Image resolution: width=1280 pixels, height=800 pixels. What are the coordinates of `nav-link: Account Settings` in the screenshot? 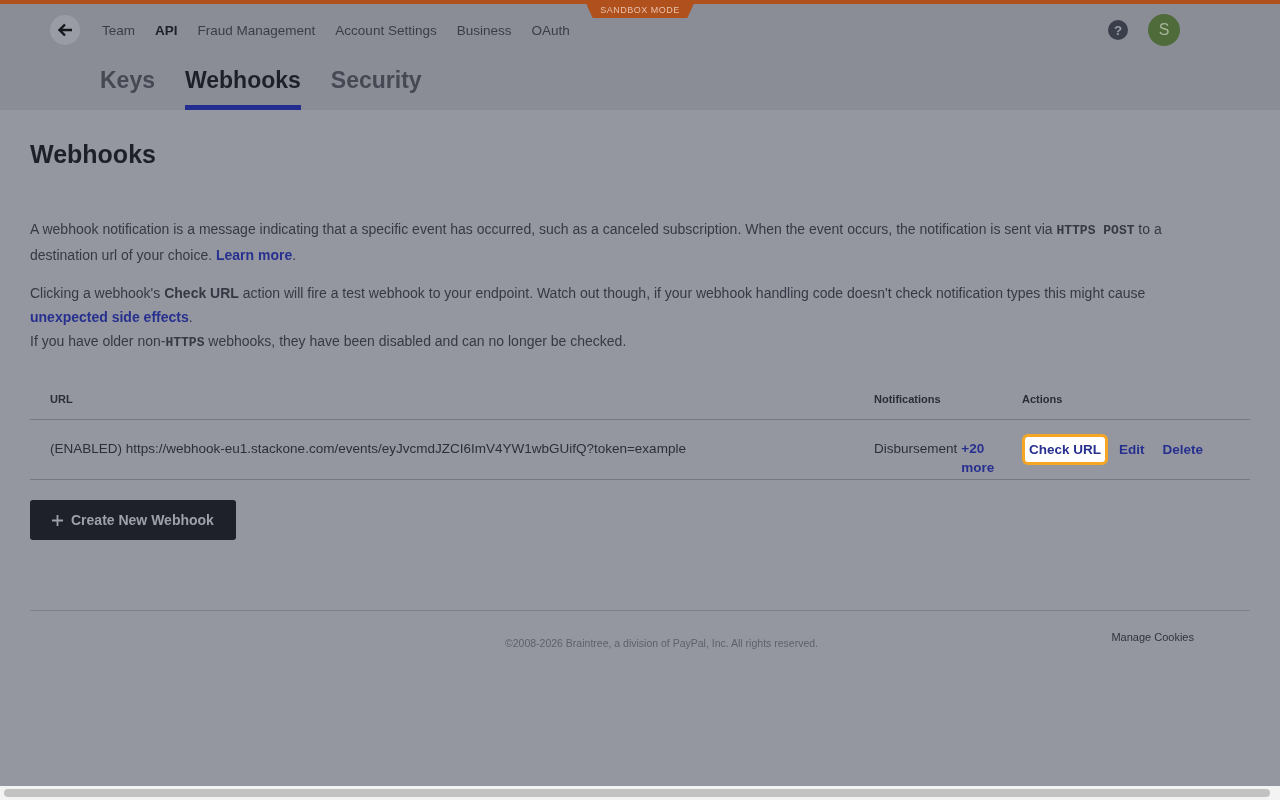 It's located at (386, 30).